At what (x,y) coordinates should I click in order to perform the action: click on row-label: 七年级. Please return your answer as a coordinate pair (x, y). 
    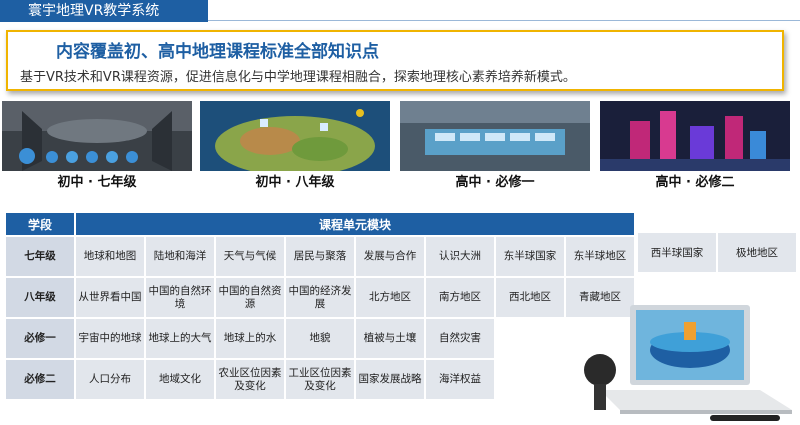
    Looking at the image, I should click on (40, 256).